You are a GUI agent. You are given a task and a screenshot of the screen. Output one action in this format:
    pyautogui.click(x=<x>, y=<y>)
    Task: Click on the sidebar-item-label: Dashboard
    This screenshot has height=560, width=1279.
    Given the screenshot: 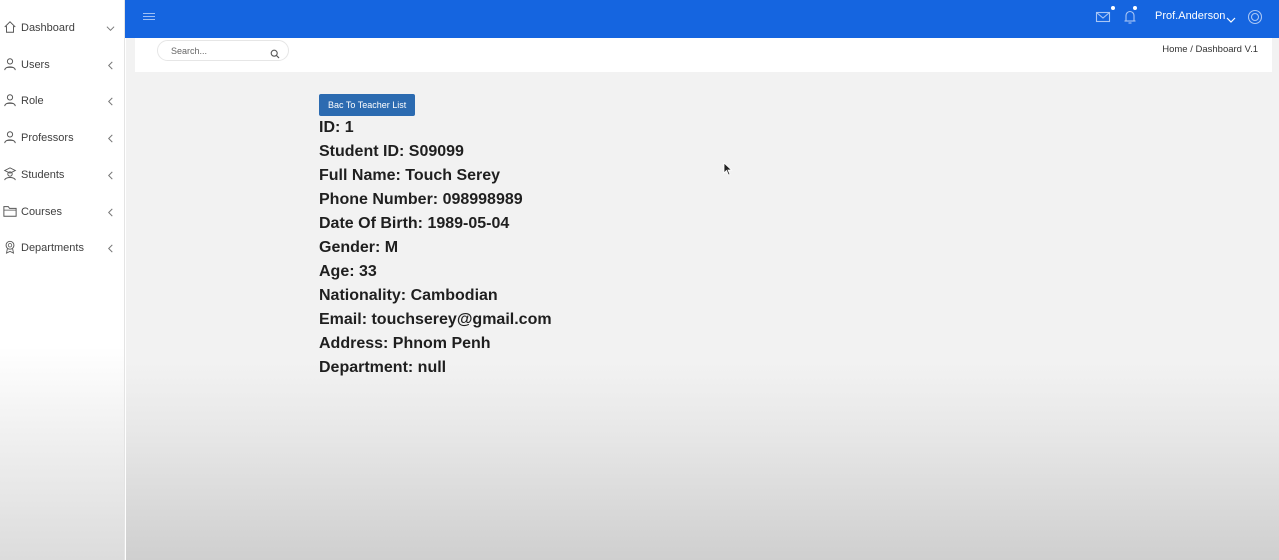 What is the action you would take?
    pyautogui.click(x=48, y=28)
    